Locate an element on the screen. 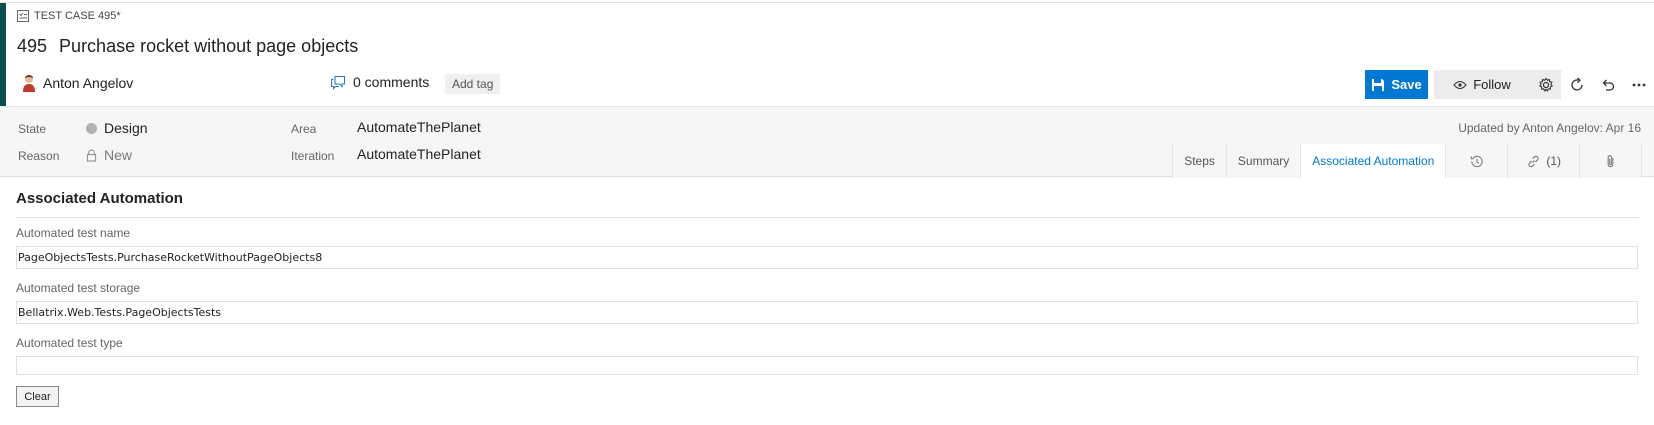 The height and width of the screenshot is (425, 1654). lock-icon is located at coordinates (91, 155).